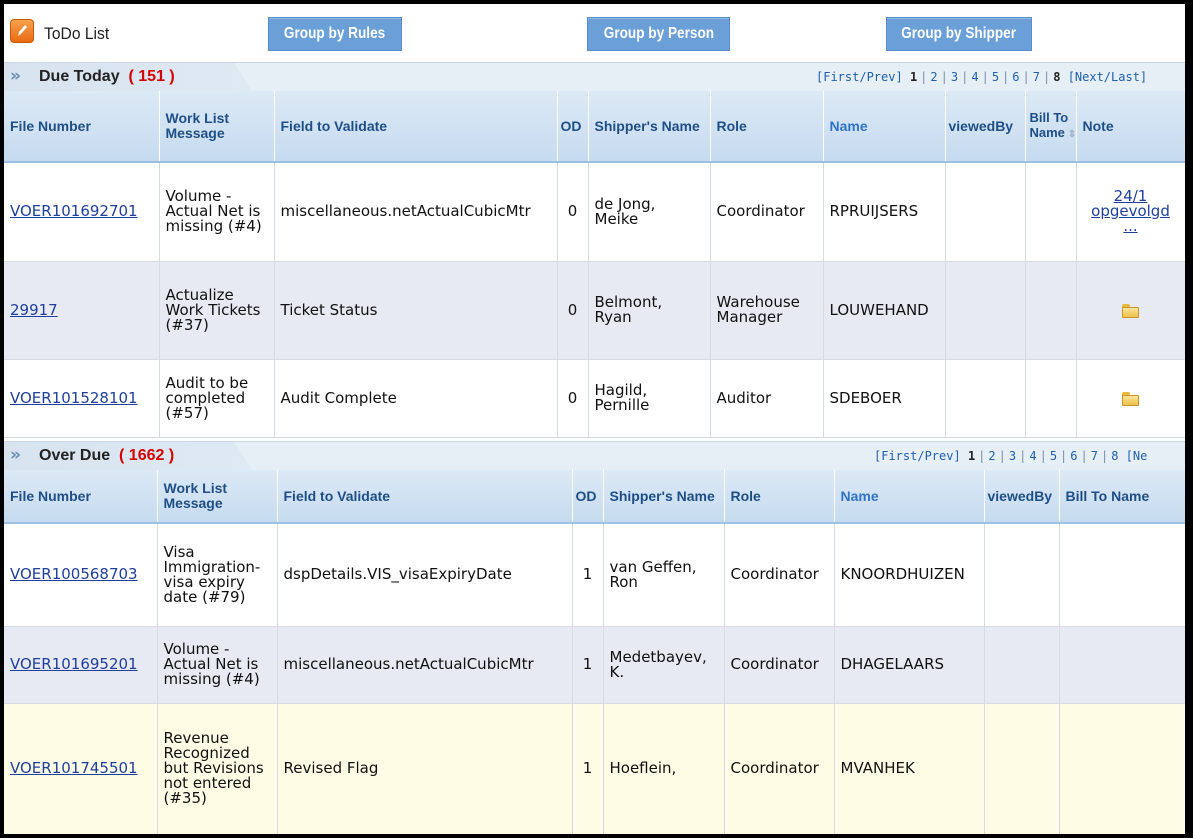 The image size is (1193, 838). What do you see at coordinates (416, 212) in the screenshot?
I see `cell-field: miscellaneous.netActualCubicMtr` at bounding box center [416, 212].